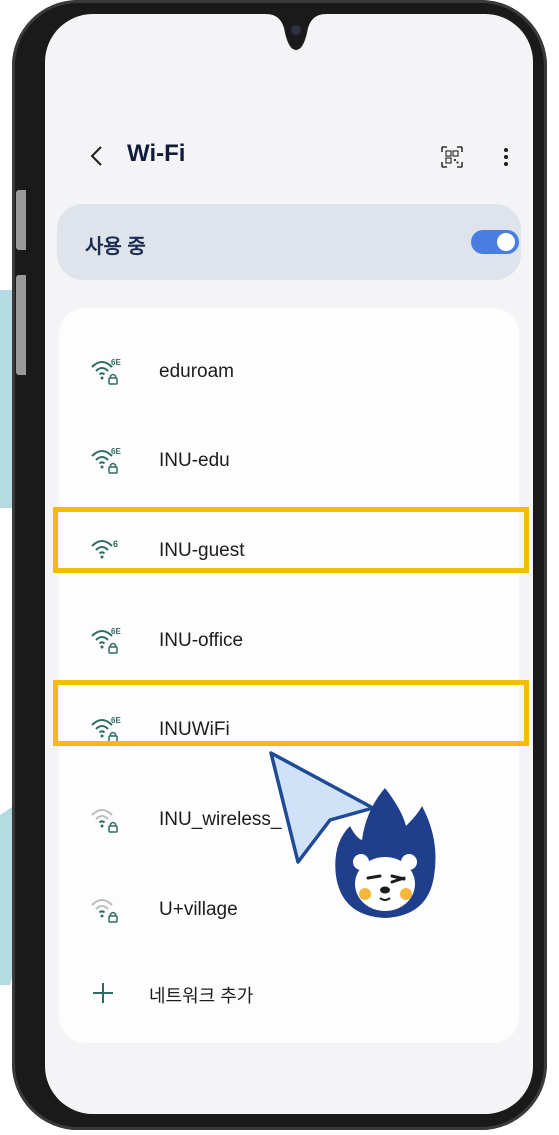 This screenshot has width=559, height=1135. I want to click on network-item-inu-edu: 6E INU-edu, so click(289, 461).